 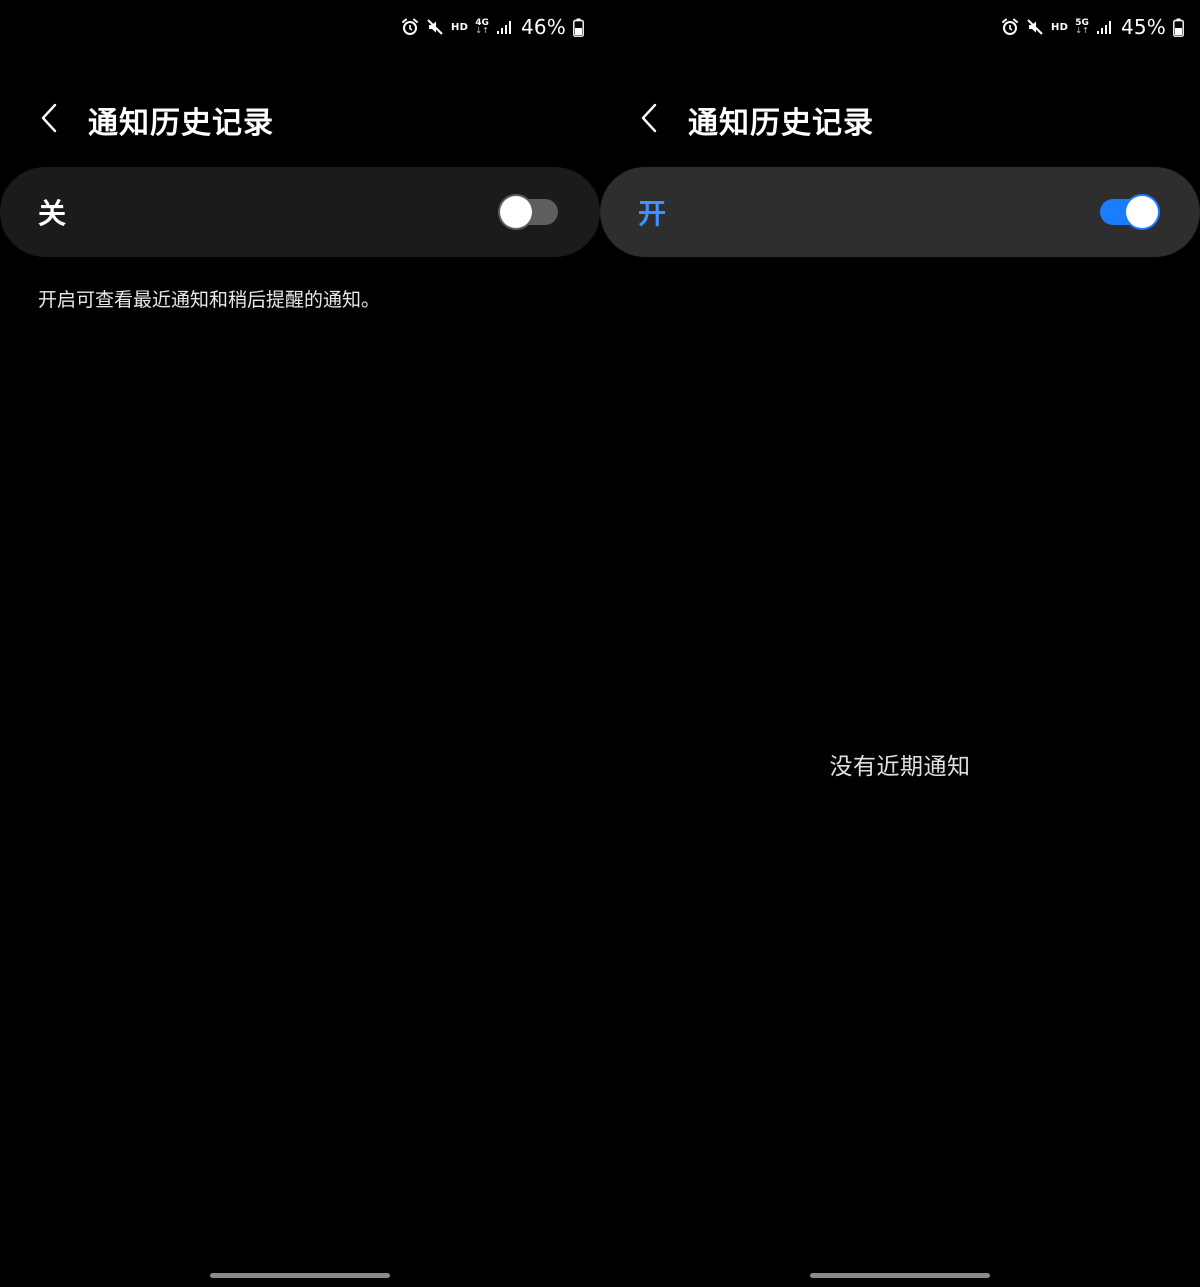 I want to click on battery-percentage: 46%, so click(x=543, y=27).